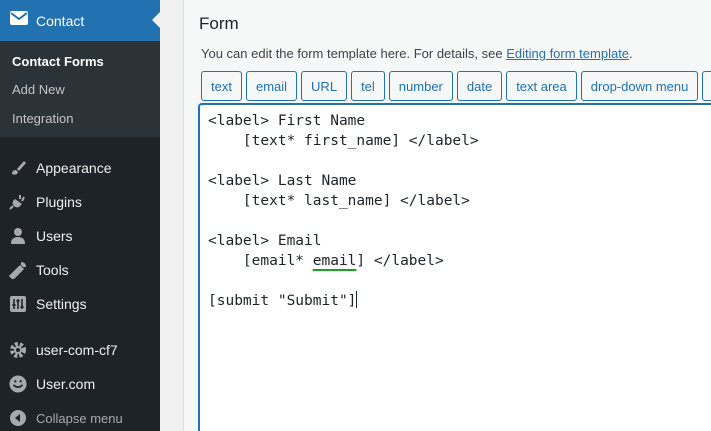  Describe the element at coordinates (74, 168) in the screenshot. I see `menu-appearance-label: Appearance` at that location.